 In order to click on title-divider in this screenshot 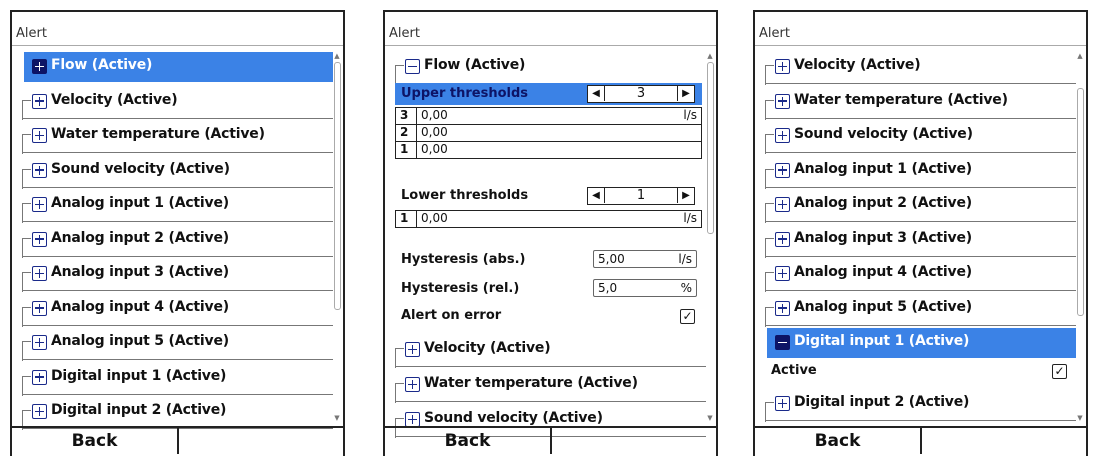, I will do `click(550, 45)`.